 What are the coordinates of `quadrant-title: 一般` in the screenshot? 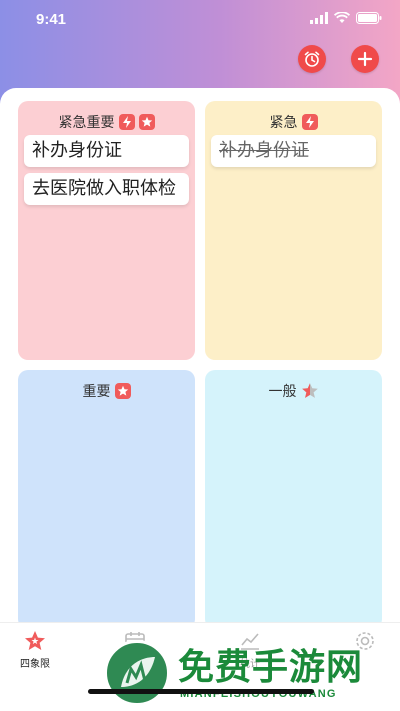 It's located at (293, 391).